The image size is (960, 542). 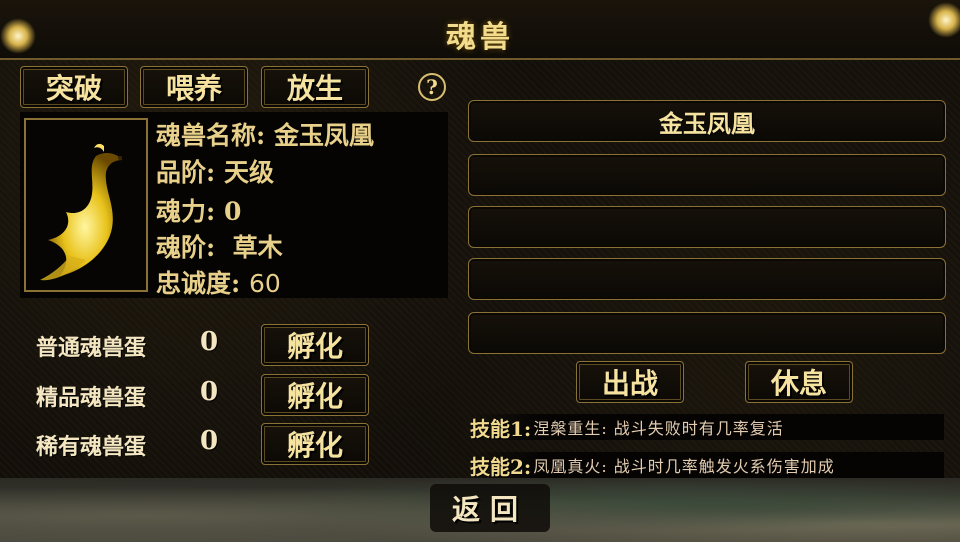 I want to click on back-button: 返回, so click(x=490, y=508).